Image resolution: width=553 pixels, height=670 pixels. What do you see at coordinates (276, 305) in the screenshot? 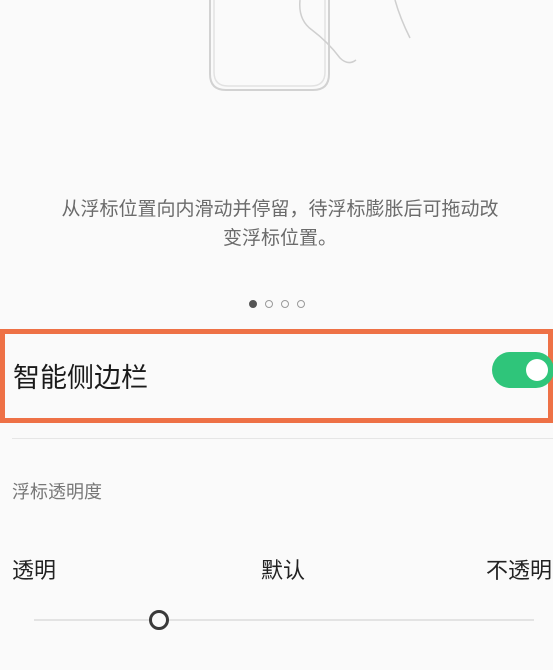
I see `page-indicator` at bounding box center [276, 305].